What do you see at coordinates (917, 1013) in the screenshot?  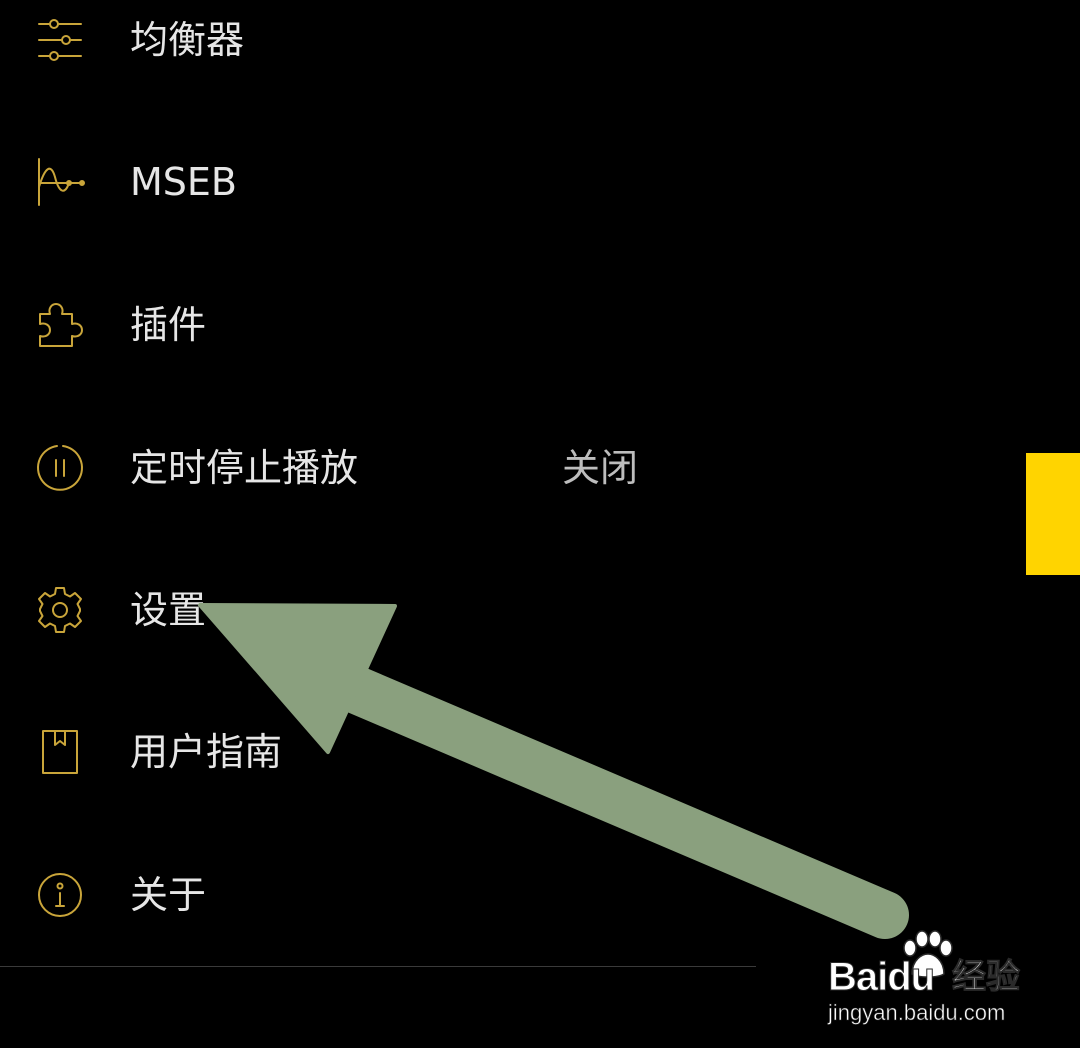 I see `watermark-url: jingyan.baidu.com` at bounding box center [917, 1013].